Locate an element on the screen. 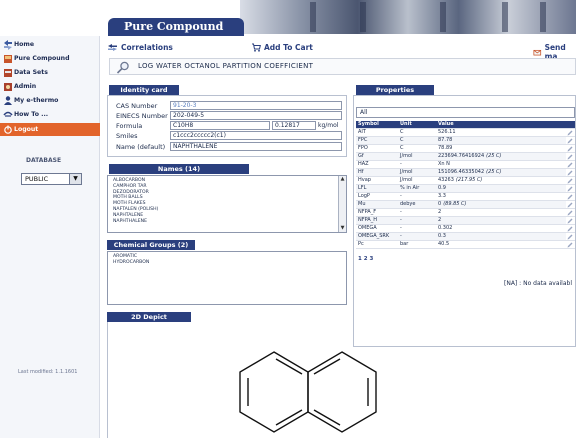  value-cell: Xn N is located at coordinates (501, 164).